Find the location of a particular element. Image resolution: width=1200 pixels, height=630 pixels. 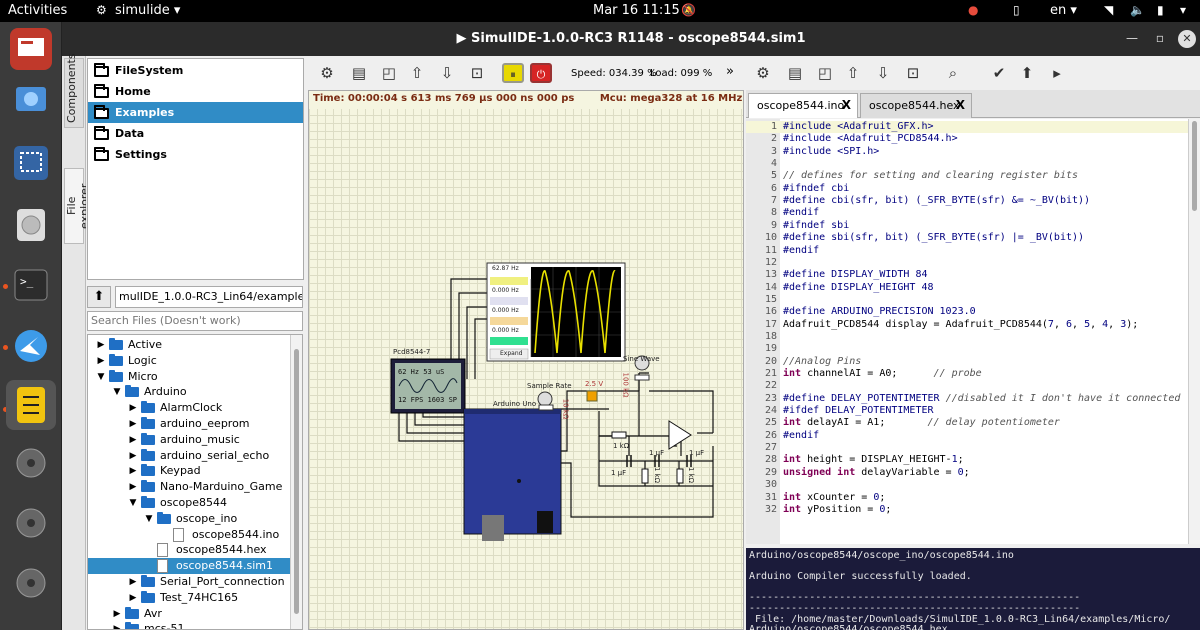

app-menu-button: simulide ▾ is located at coordinates (147, 10).